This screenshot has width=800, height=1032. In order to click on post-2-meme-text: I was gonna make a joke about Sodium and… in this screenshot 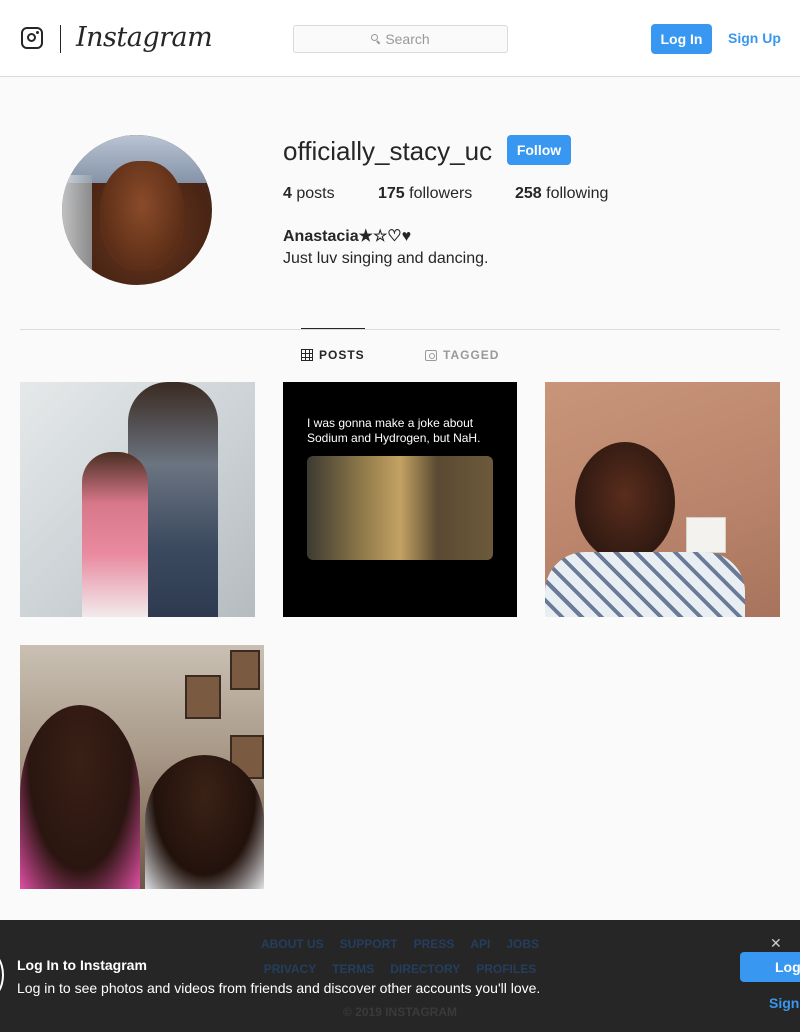, I will do `click(394, 430)`.